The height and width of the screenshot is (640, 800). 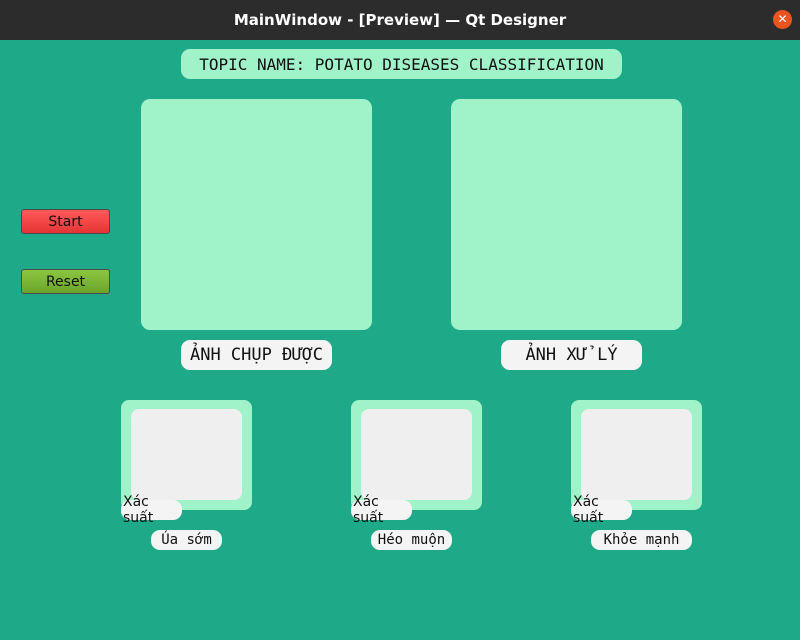 I want to click on window-titlebar: MainWindow - [Preview] — Qt Designer ✕, so click(x=400, y=20).